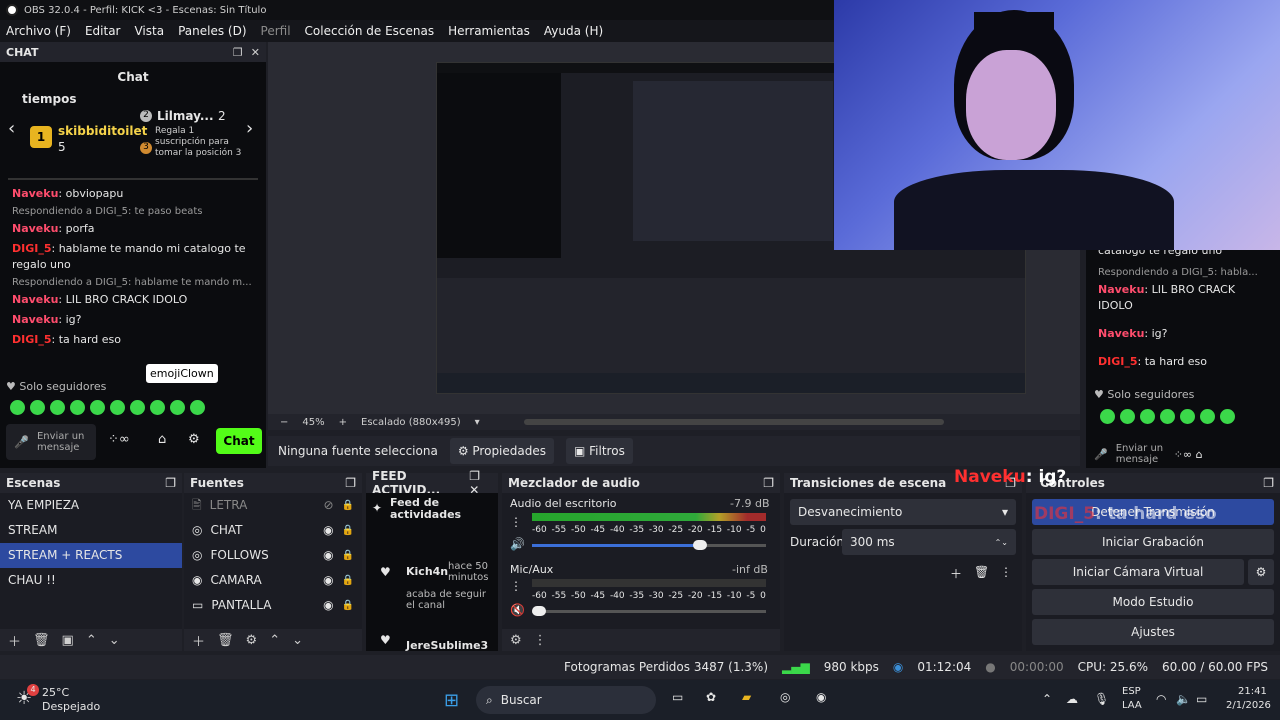 The width and height of the screenshot is (1280, 720). What do you see at coordinates (411, 422) in the screenshot?
I see `scale-dropdown: Escalado (880x495)` at bounding box center [411, 422].